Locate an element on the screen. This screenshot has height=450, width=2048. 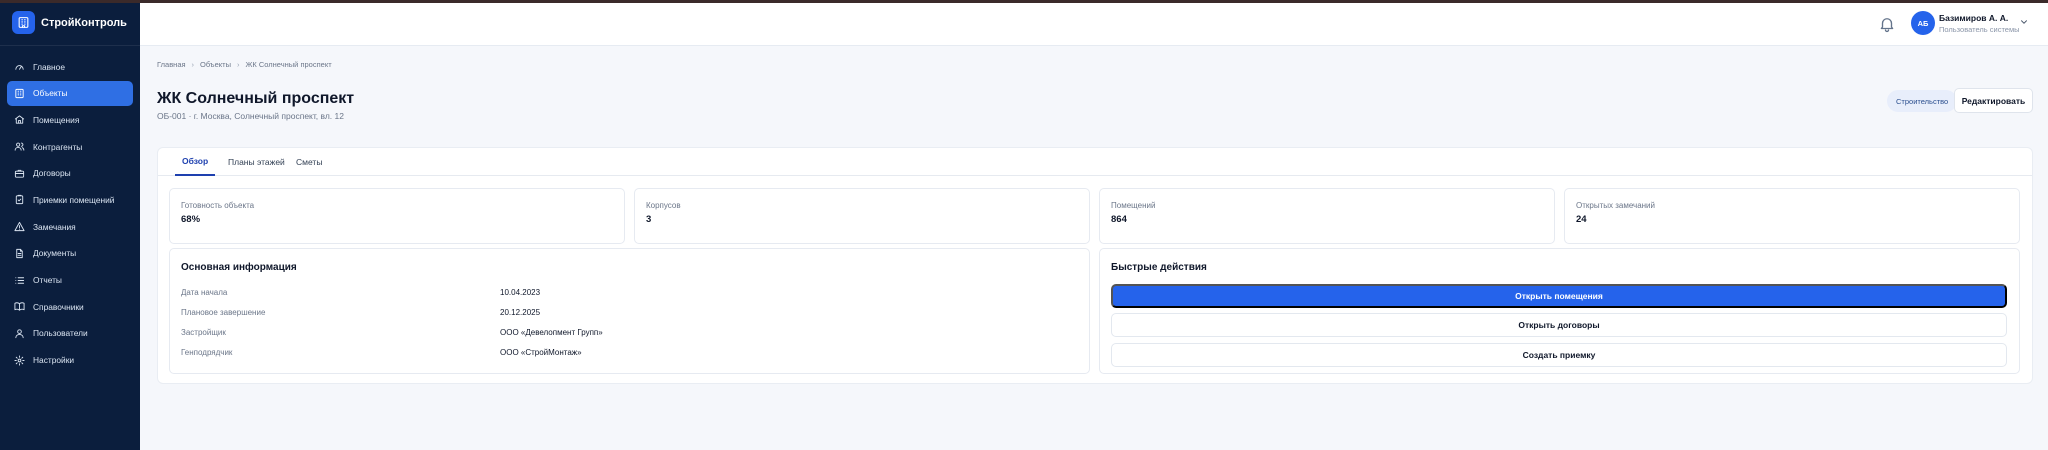
building-logo-icon is located at coordinates (23, 22).